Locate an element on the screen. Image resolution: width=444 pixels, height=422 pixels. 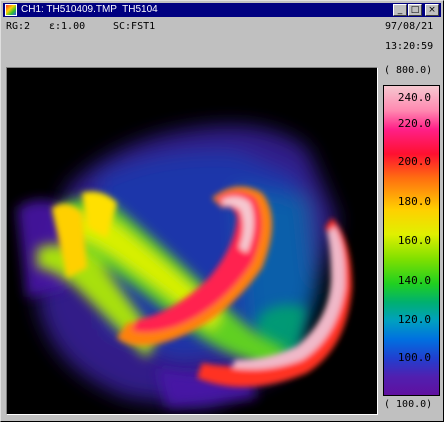
window-title: CH1: TH510409.TMP TH5104 is located at coordinates (89, 9).